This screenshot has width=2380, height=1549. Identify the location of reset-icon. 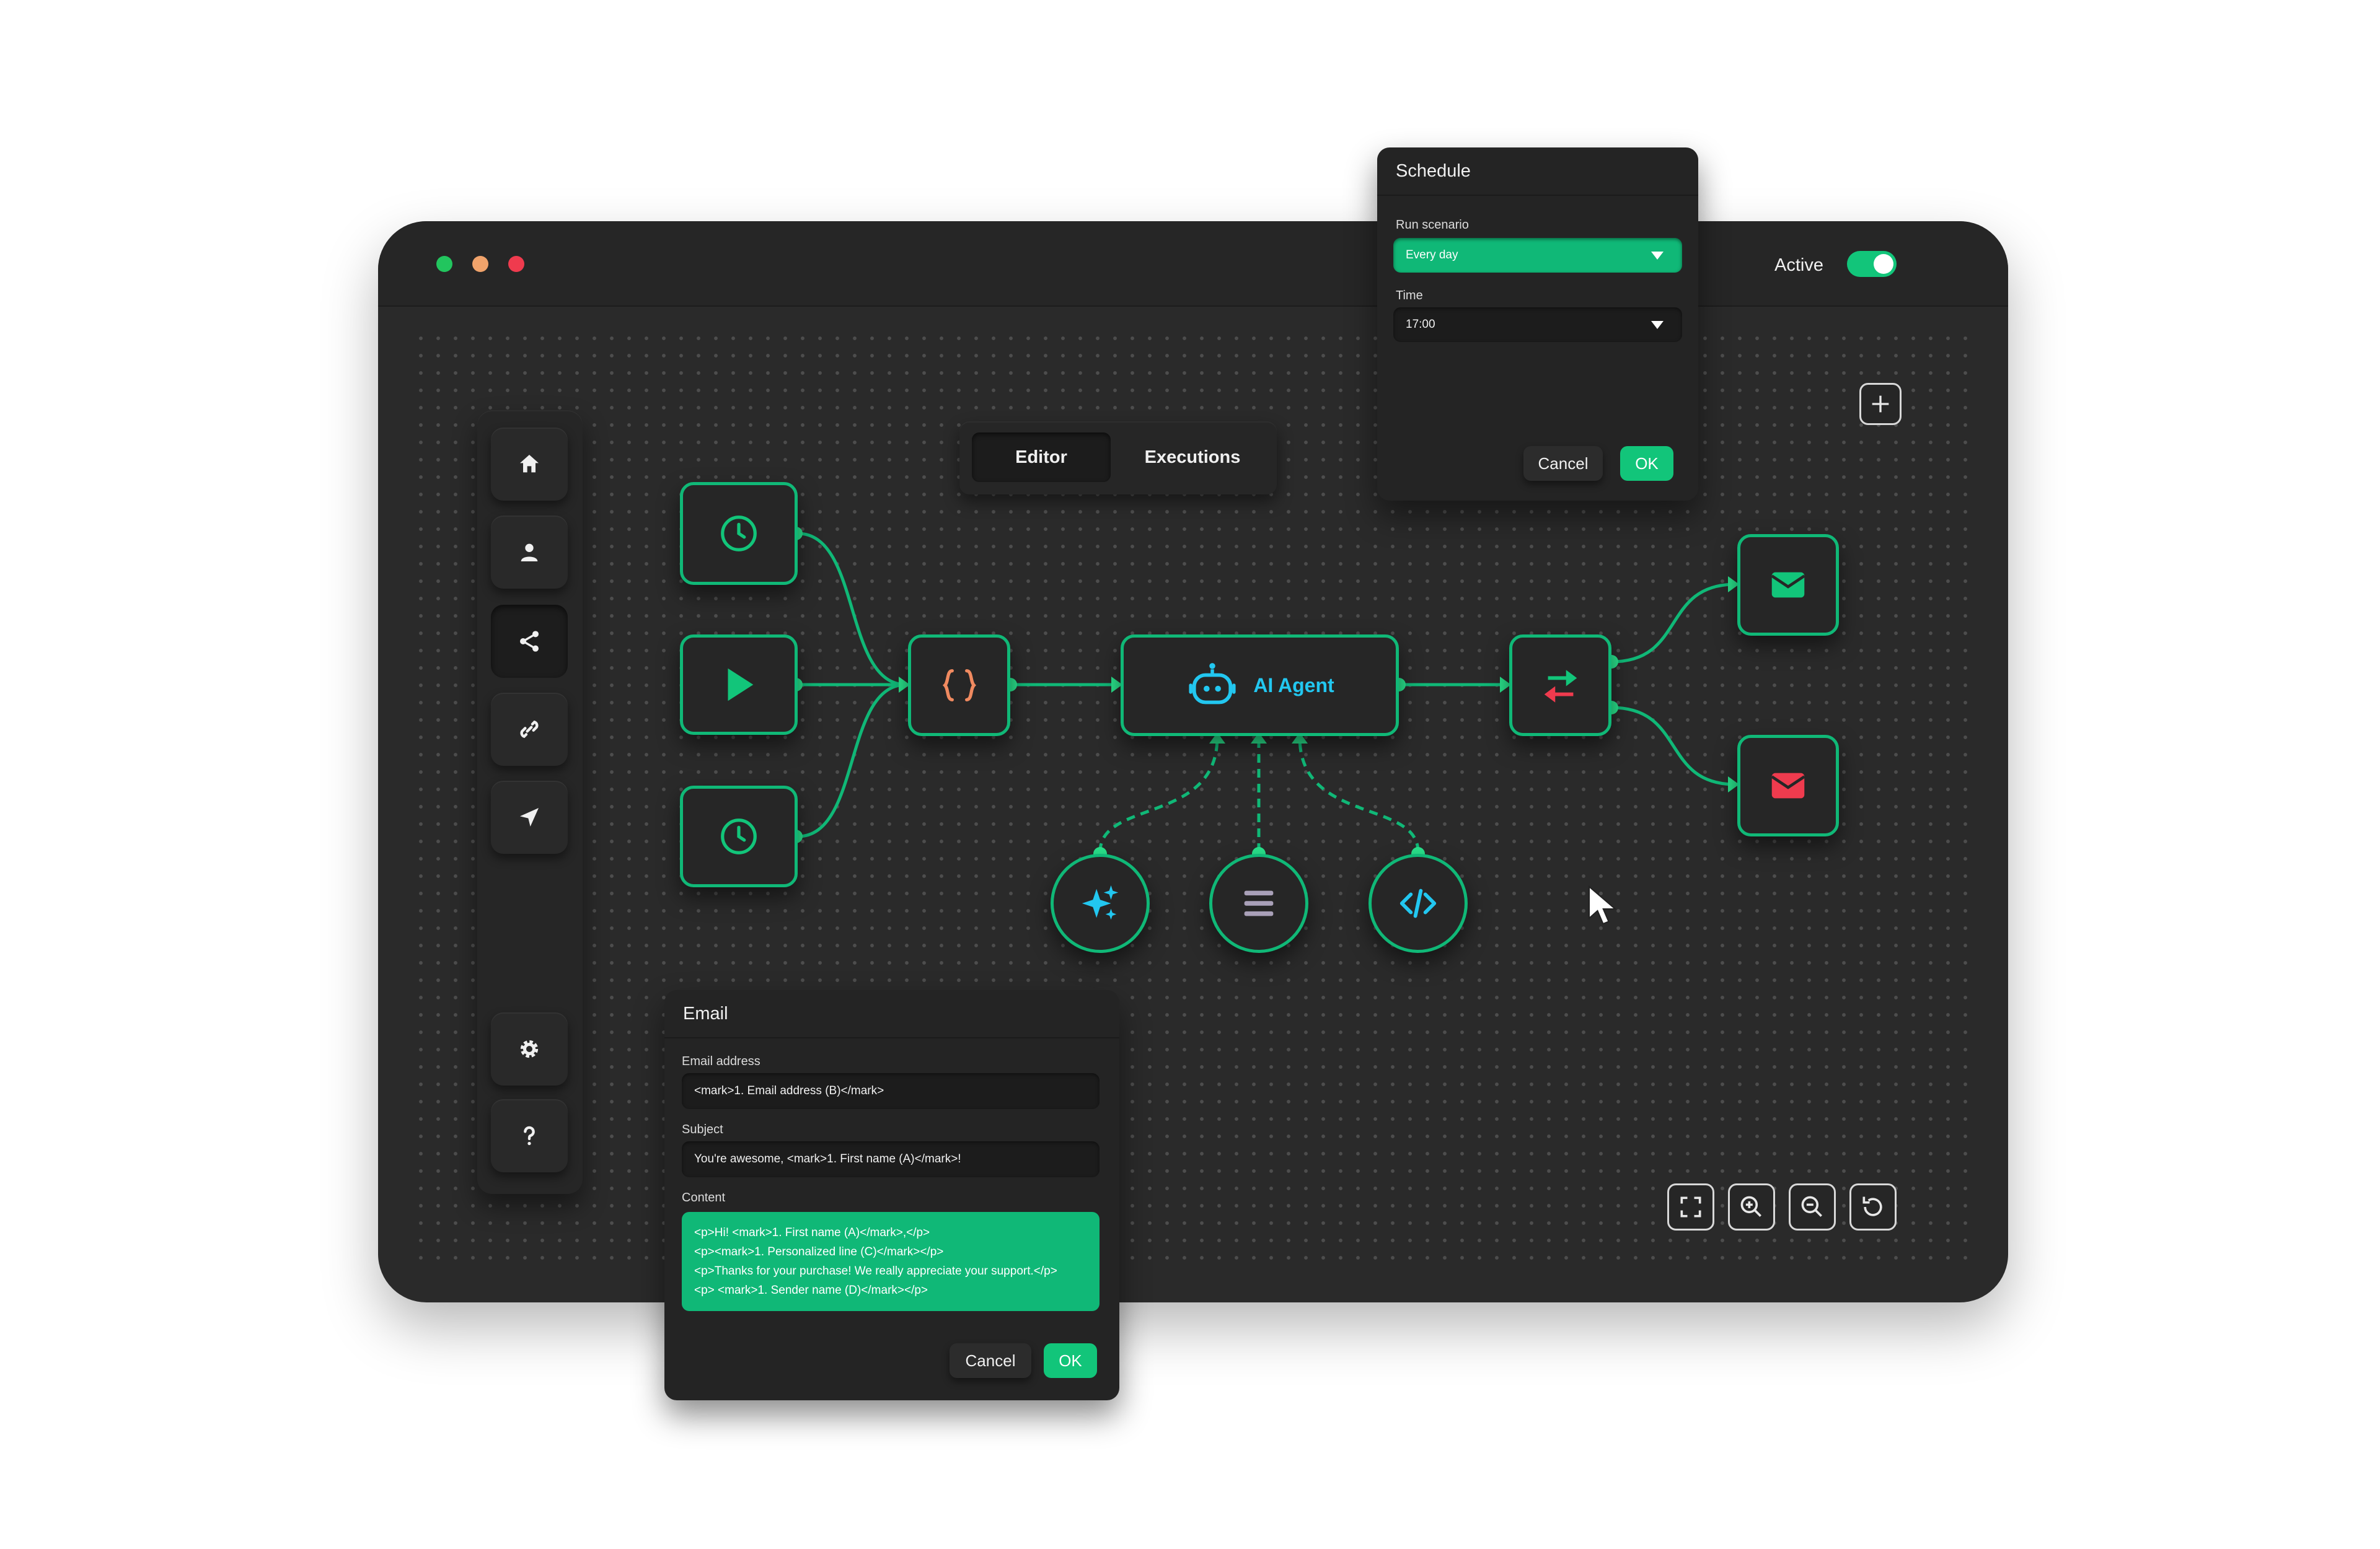
(1872, 1206).